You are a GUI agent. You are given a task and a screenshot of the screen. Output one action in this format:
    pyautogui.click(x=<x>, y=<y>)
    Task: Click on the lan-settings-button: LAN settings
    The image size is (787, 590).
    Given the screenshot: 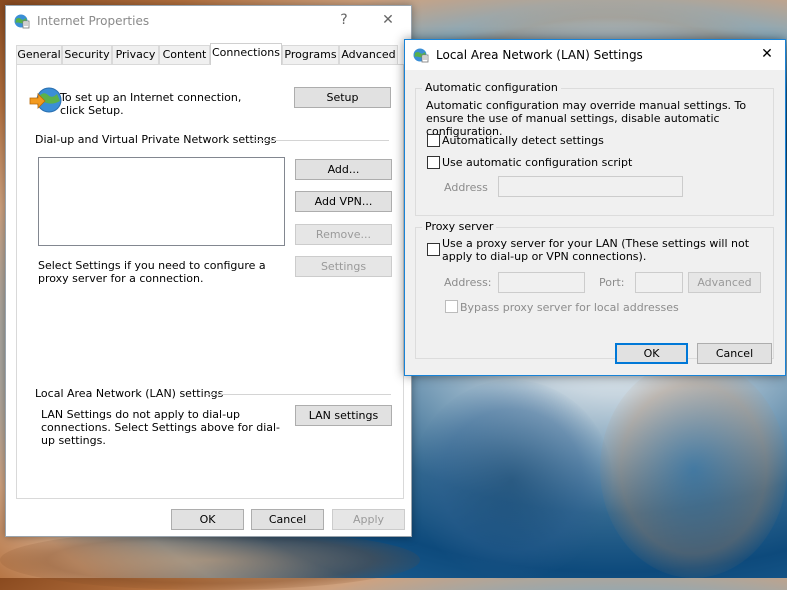 What is the action you would take?
    pyautogui.click(x=343, y=415)
    